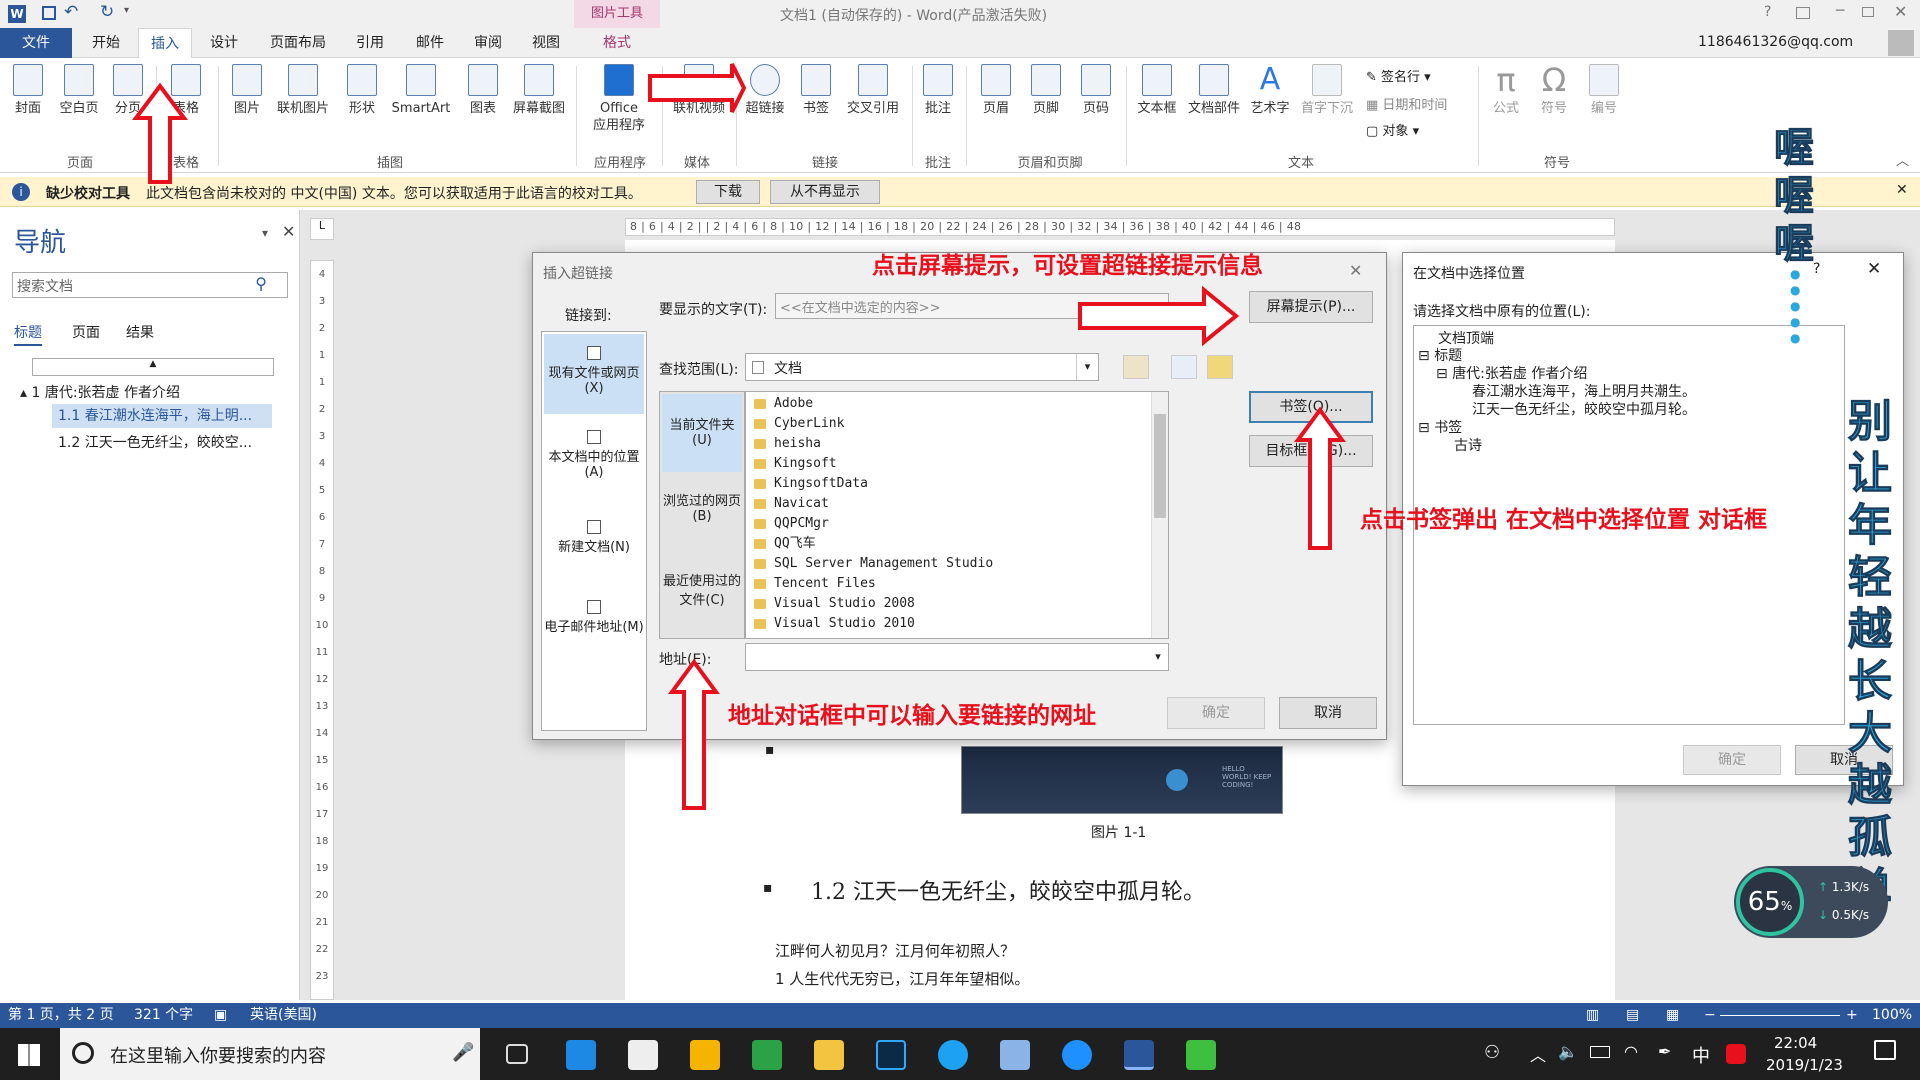 The image size is (1920, 1080). I want to click on tab-view: 视图, so click(546, 43).